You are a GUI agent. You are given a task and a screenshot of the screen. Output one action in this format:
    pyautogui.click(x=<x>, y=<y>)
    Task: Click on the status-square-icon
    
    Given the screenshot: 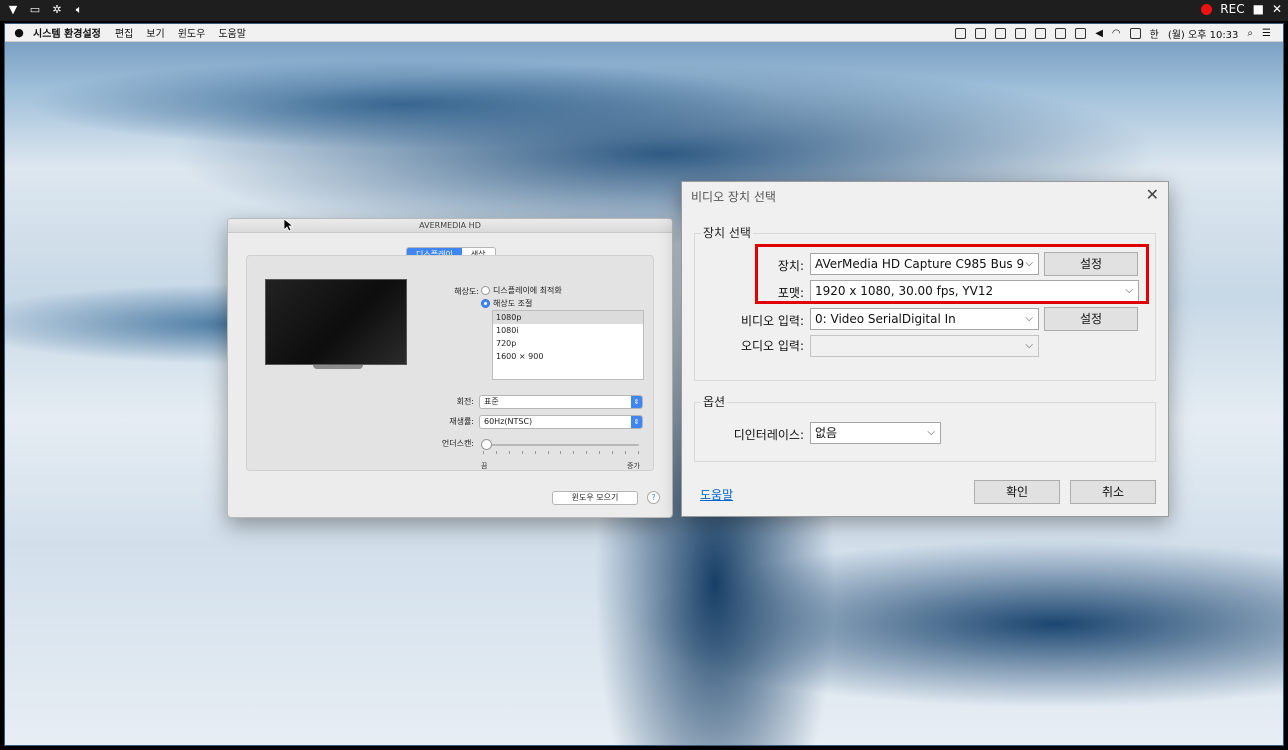 What is the action you would take?
    pyautogui.click(x=1041, y=33)
    